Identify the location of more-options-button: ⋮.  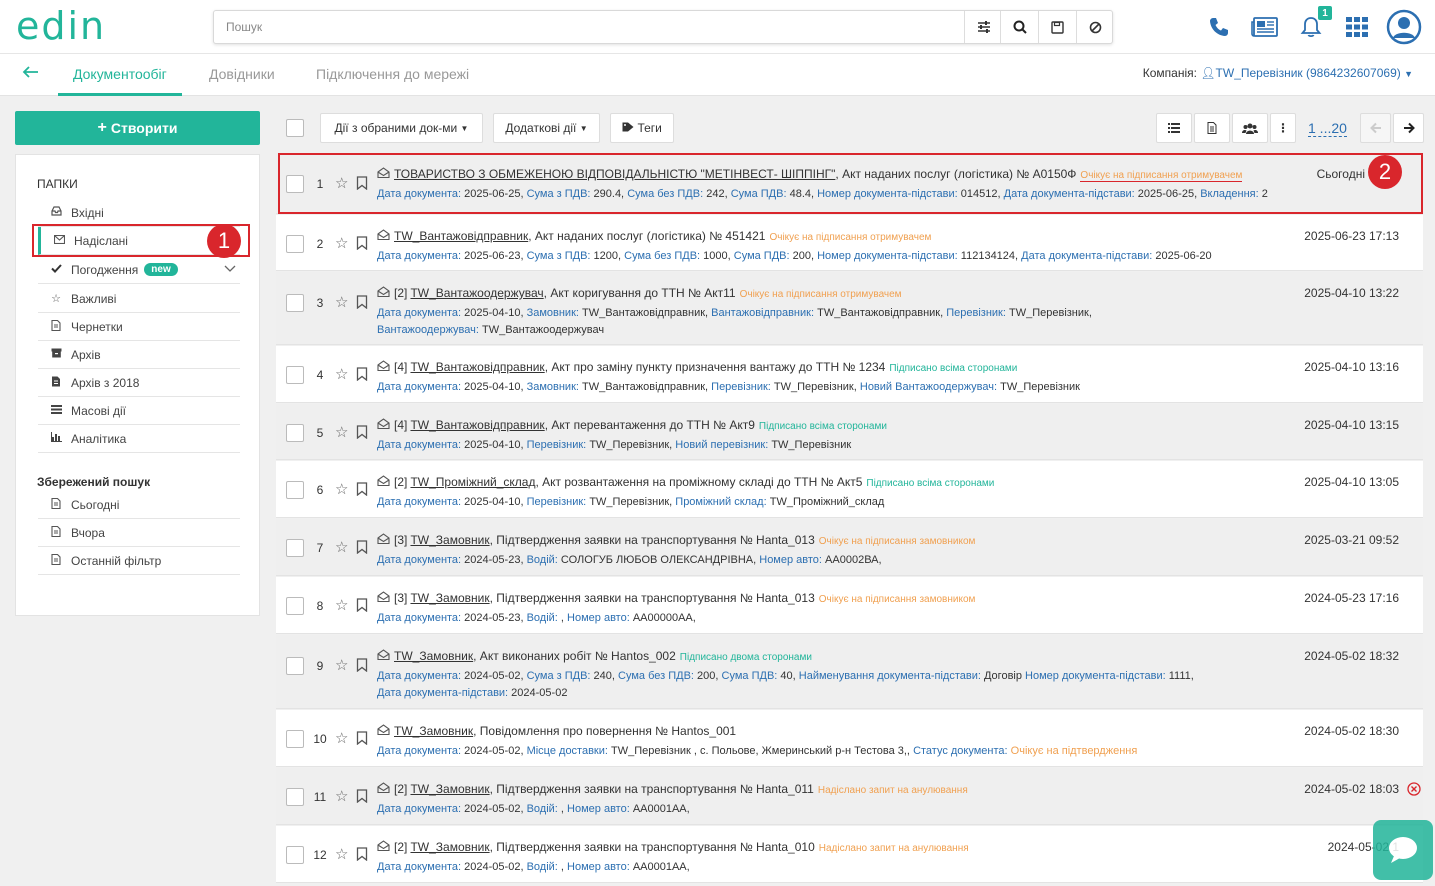
(1283, 128).